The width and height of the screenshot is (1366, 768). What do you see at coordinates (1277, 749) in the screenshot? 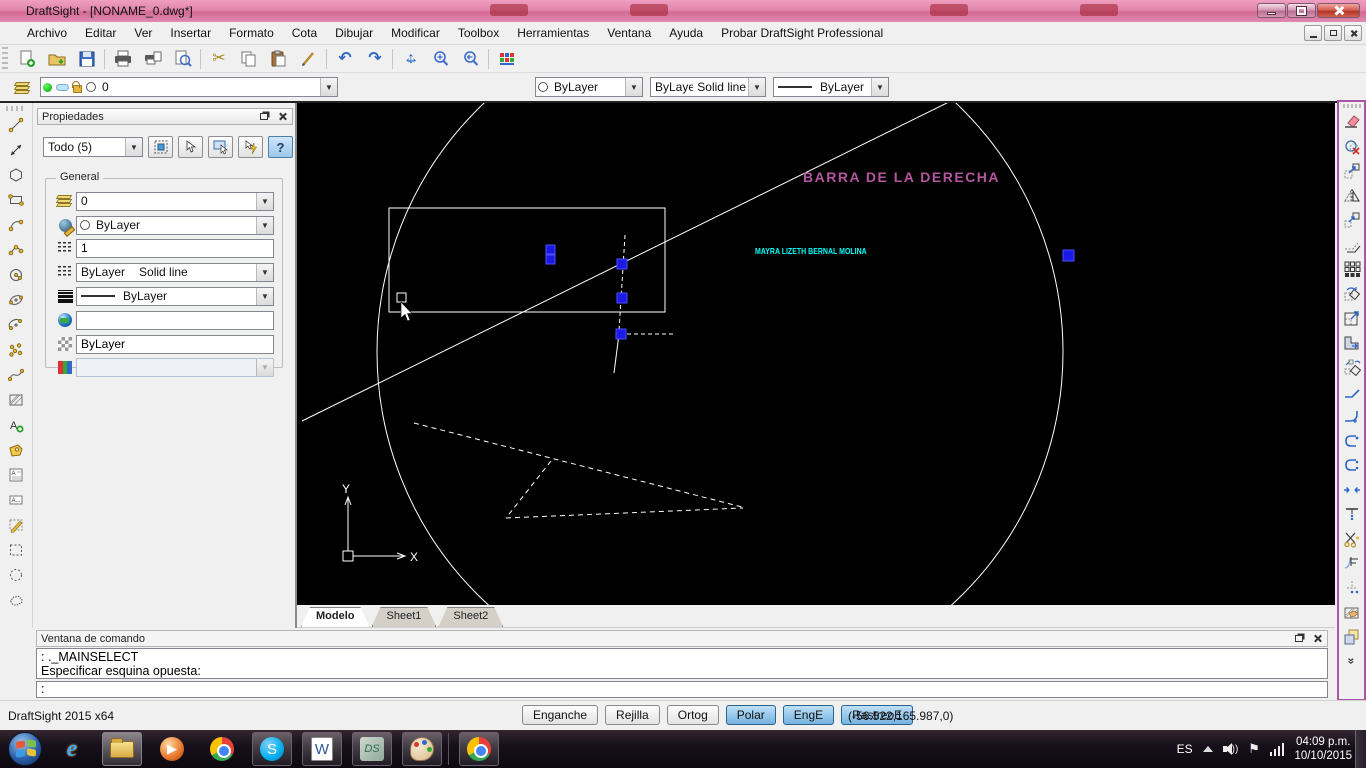
I see `network-signal-icon` at bounding box center [1277, 749].